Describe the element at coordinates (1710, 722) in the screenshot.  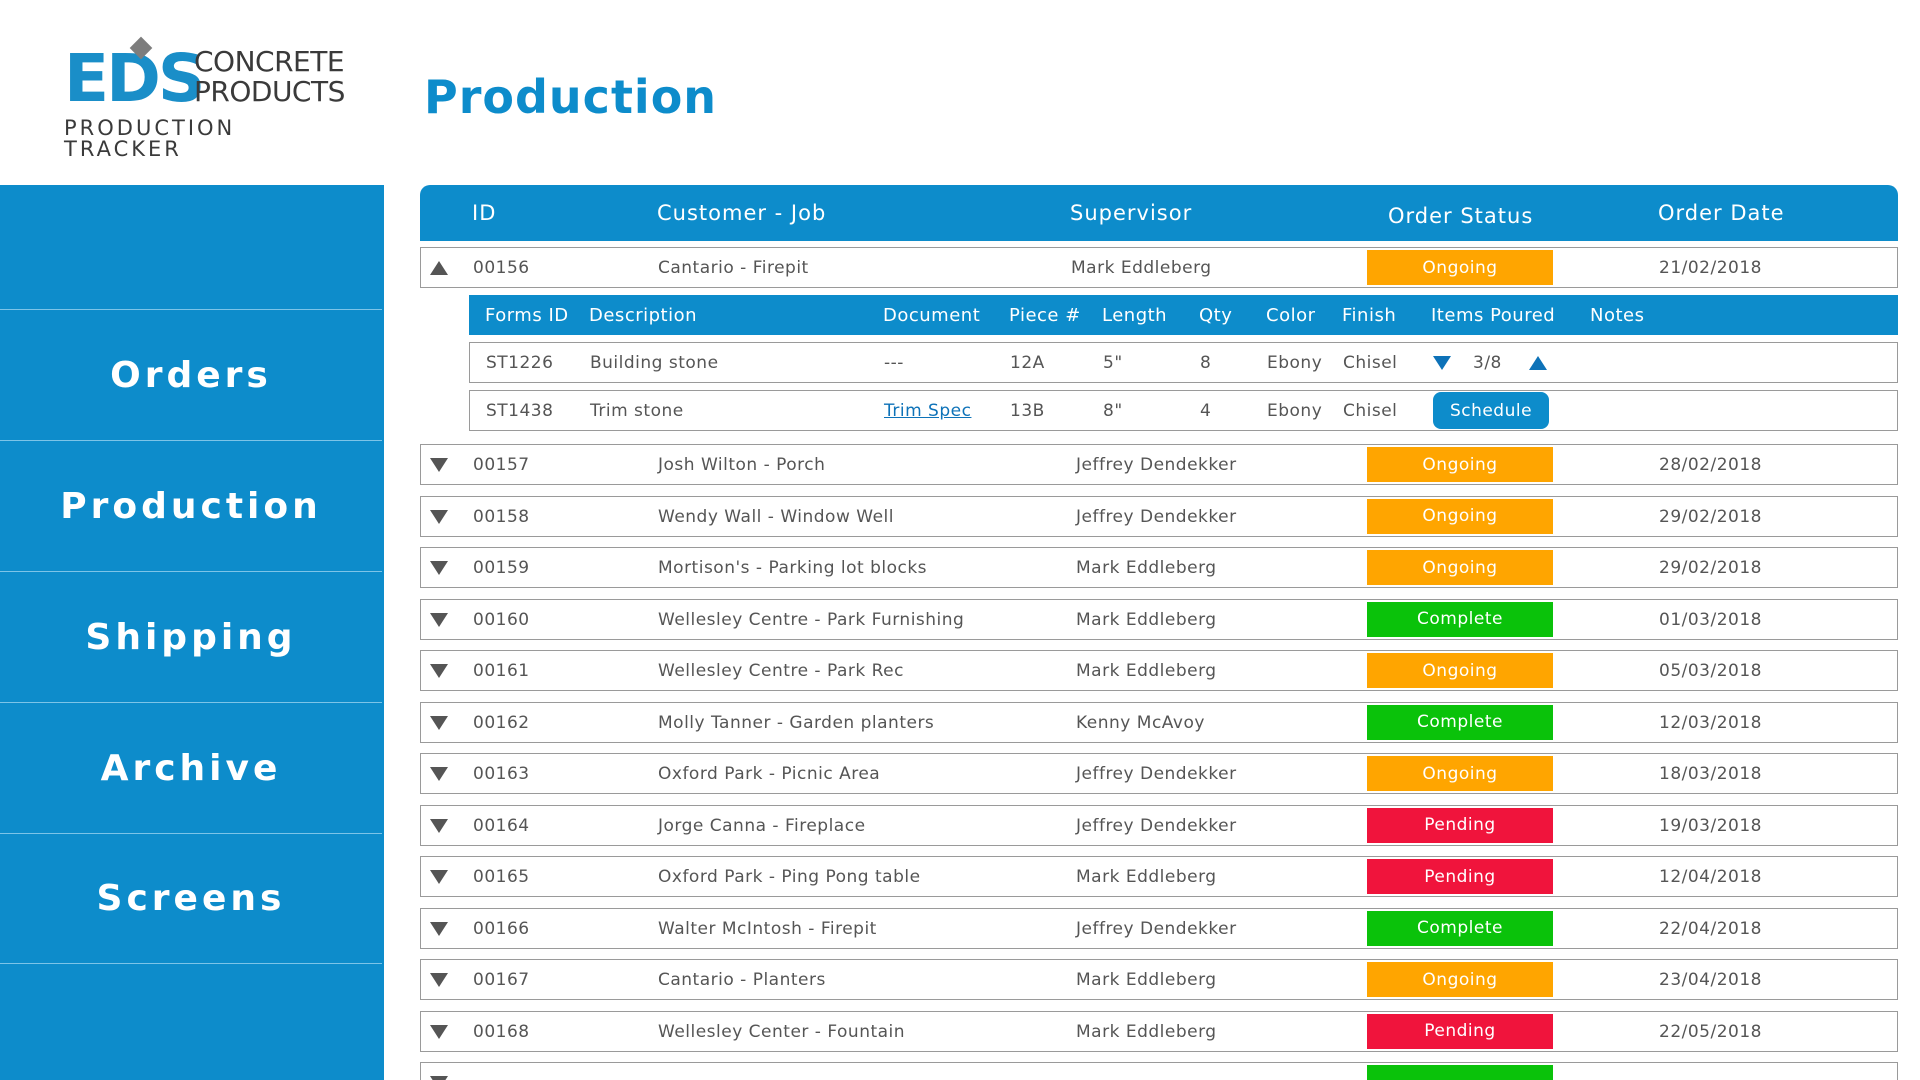
I see `order-date: 12/03/2018` at that location.